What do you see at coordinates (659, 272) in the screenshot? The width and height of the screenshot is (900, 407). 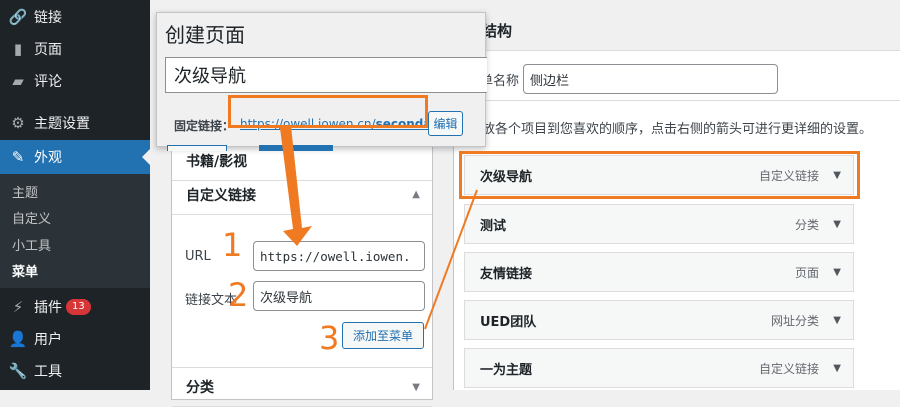 I see `menu-item-row: 友情链接 页面 ▼` at bounding box center [659, 272].